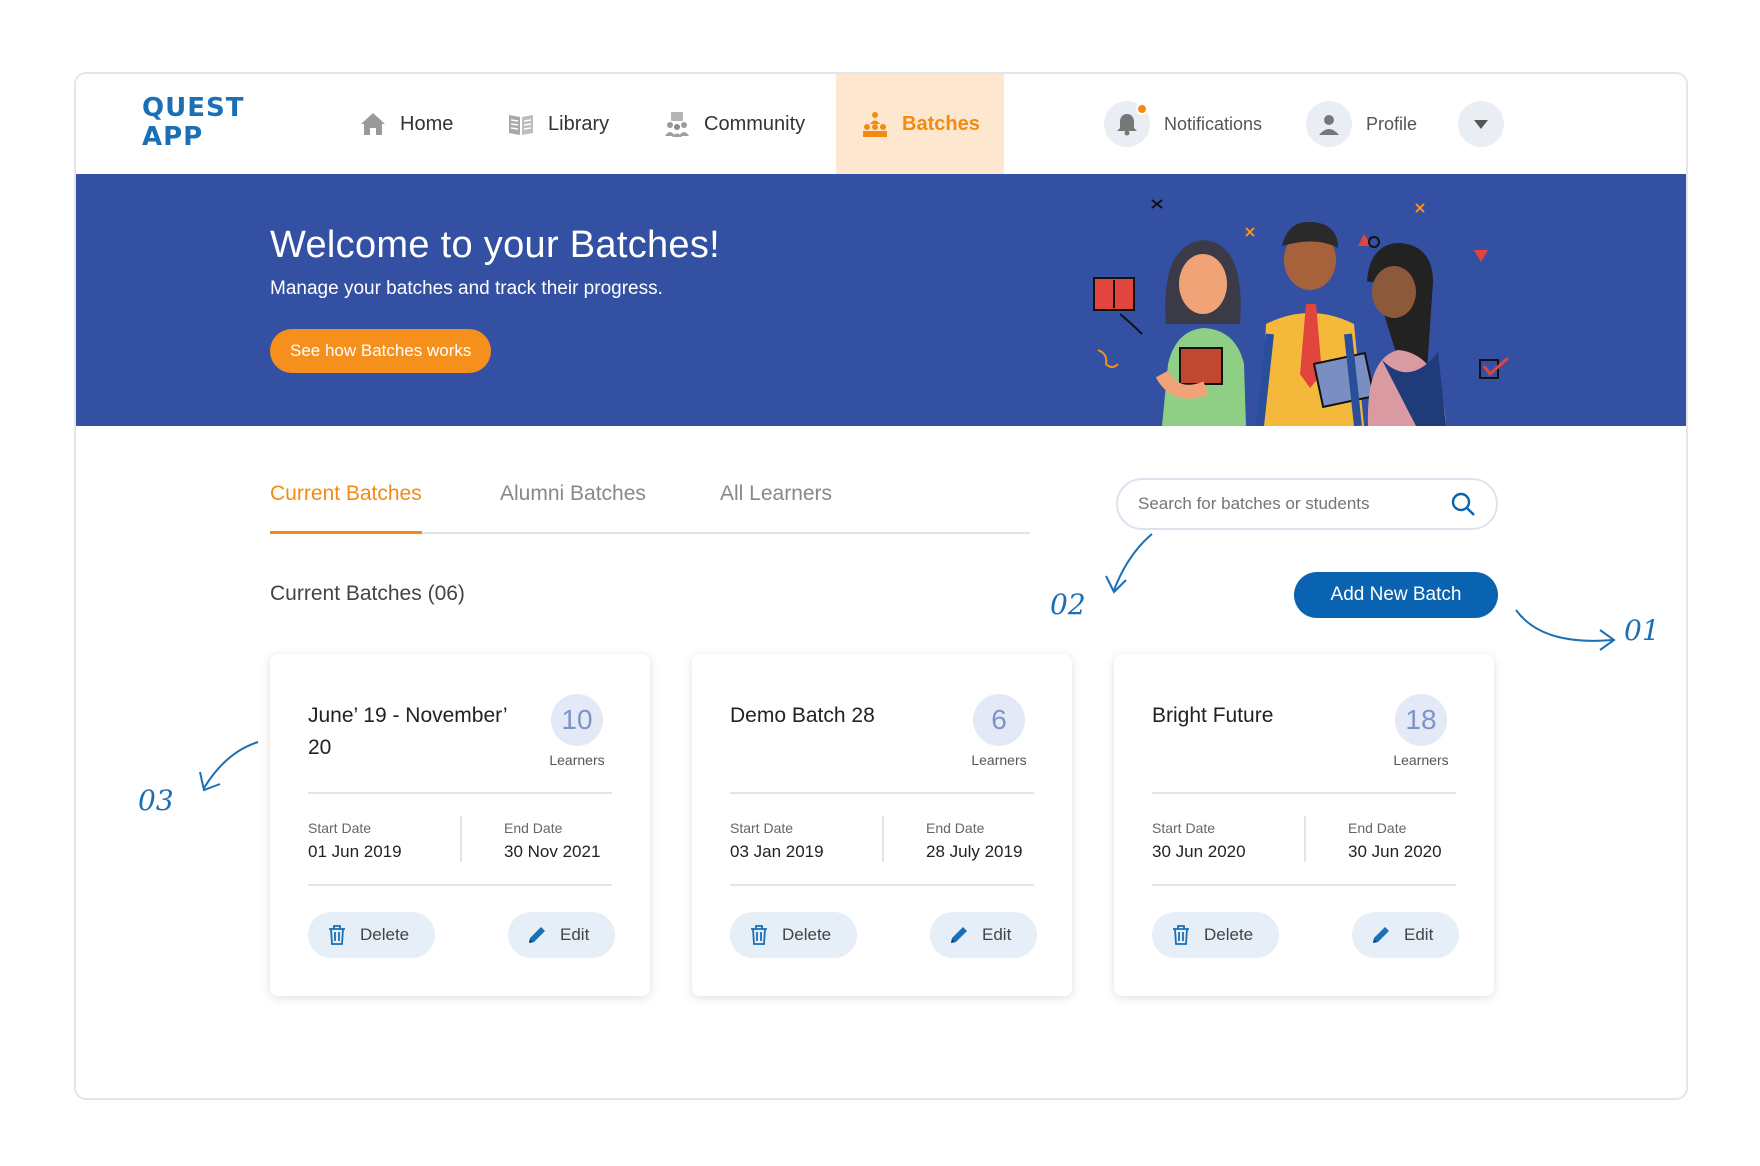 Image resolution: width=1760 pixels, height=1166 pixels. What do you see at coordinates (495, 245) in the screenshot?
I see `banner-title: Welcome to your Batches!` at bounding box center [495, 245].